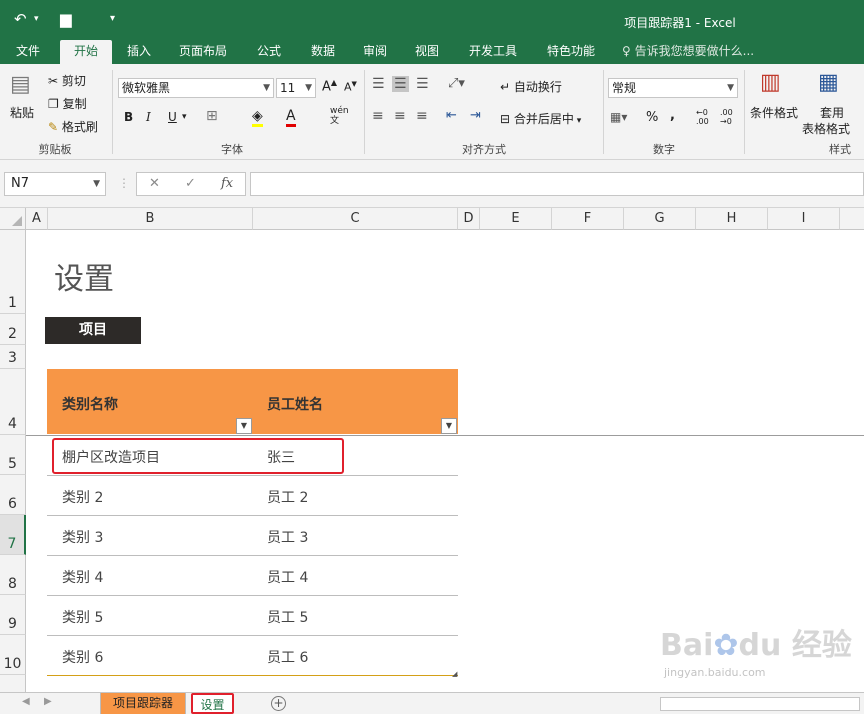  Describe the element at coordinates (13, 575) in the screenshot. I see `row-header-8: 8` at that location.